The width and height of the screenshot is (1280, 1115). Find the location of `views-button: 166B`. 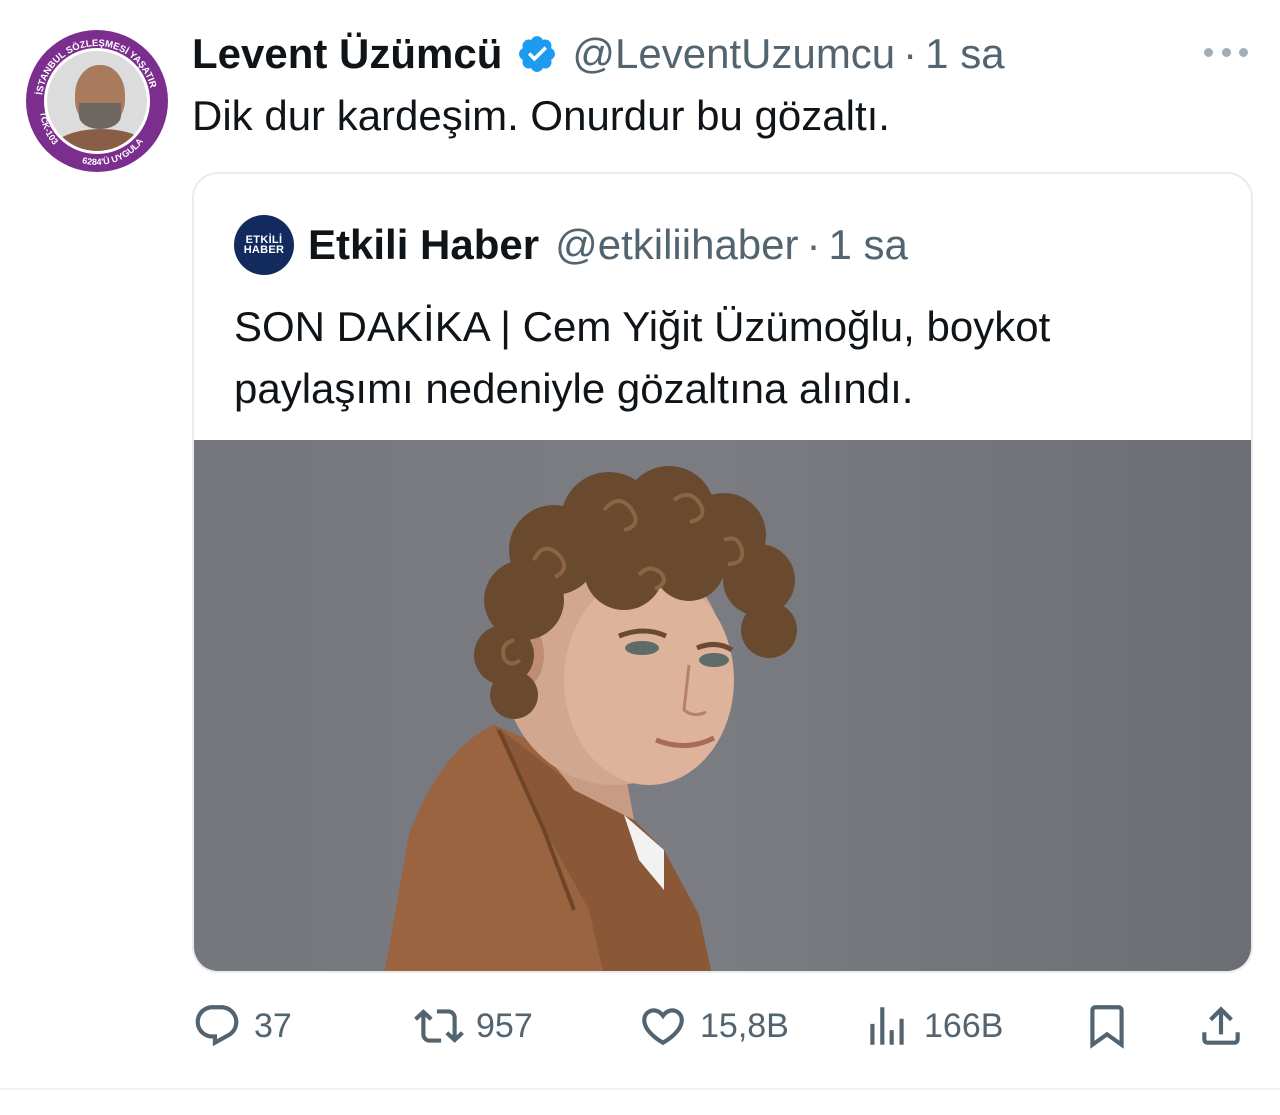

views-button: 166B is located at coordinates (932, 1026).